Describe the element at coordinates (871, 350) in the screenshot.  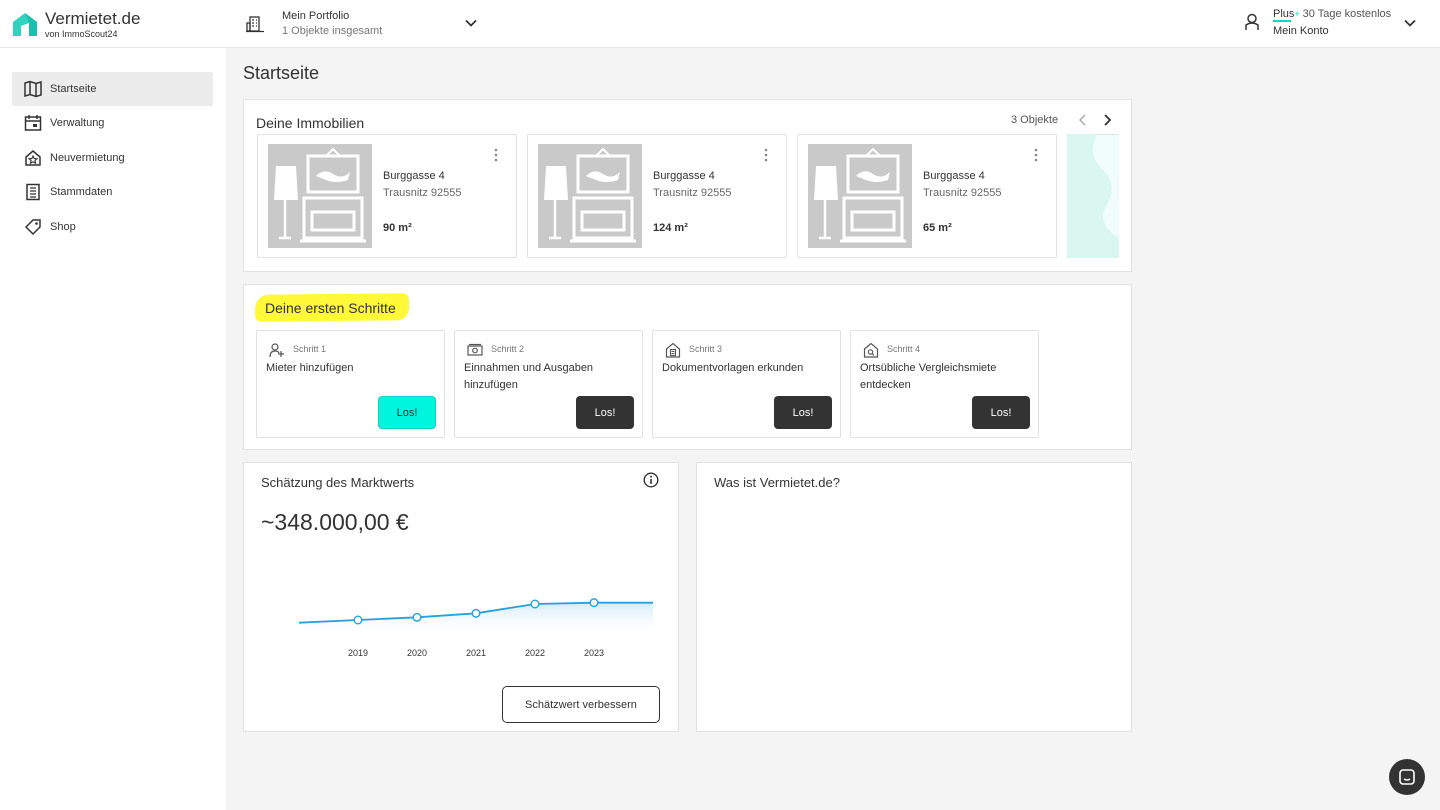
I see `house-search-icon` at that location.